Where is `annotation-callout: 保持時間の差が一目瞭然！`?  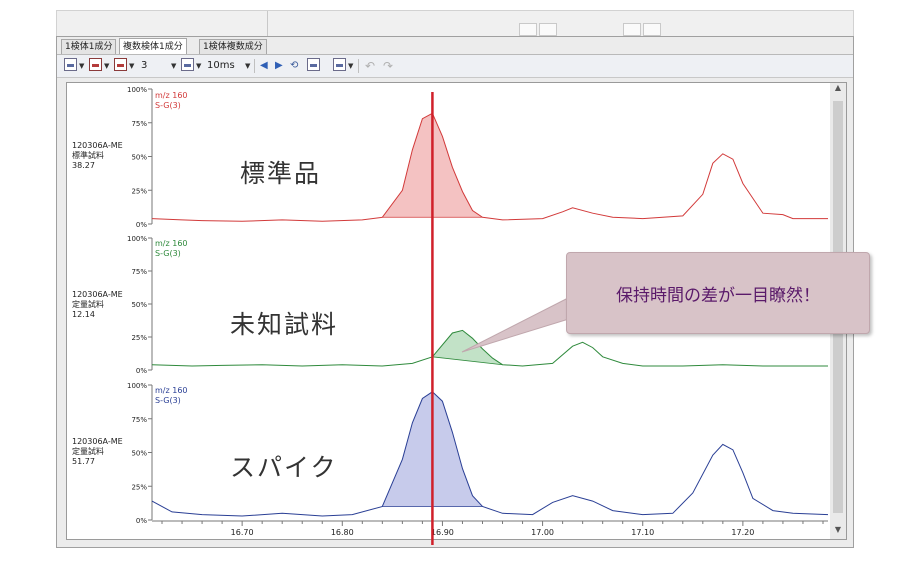
annotation-callout: 保持時間の差が一目瞭然！ is located at coordinates (718, 293).